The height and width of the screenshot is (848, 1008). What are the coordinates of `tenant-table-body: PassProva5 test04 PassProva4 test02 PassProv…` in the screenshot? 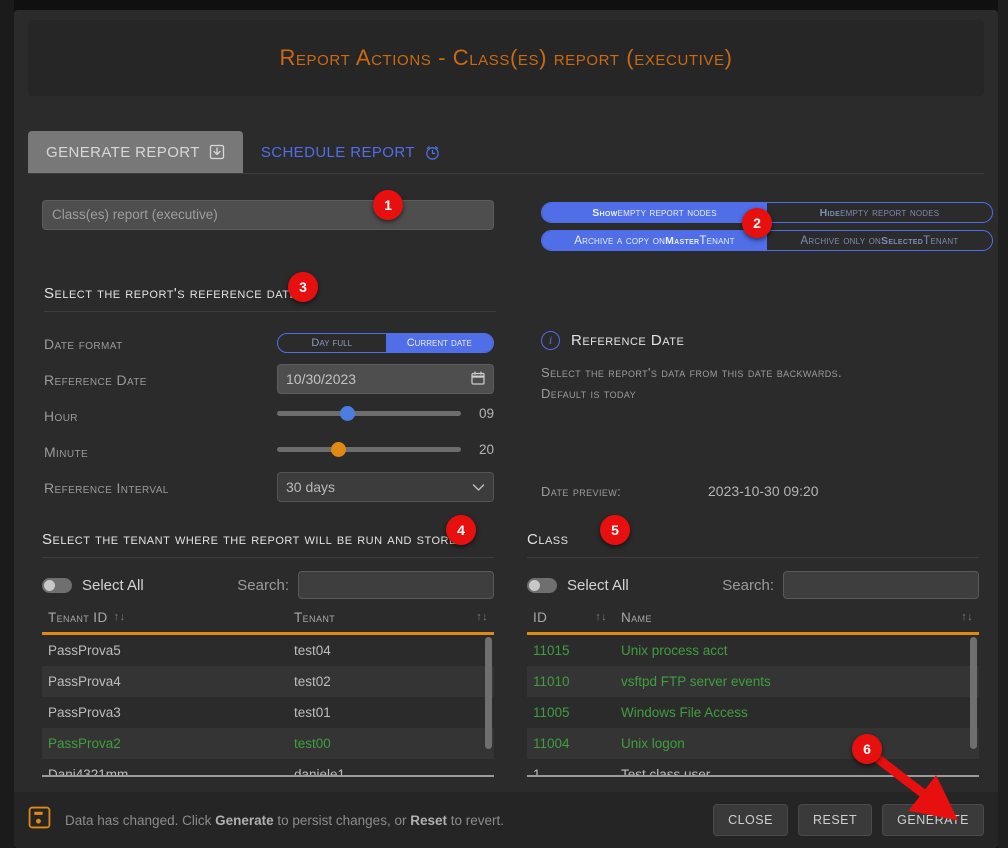 It's located at (268, 705).